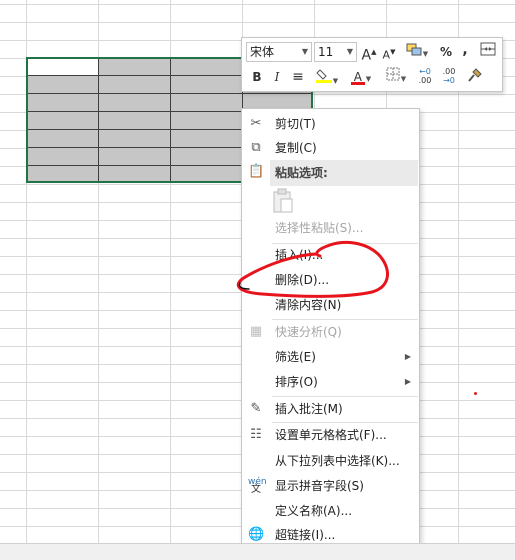 The height and width of the screenshot is (560, 515). I want to click on menu-item-label: 筛选(E), so click(295, 357).